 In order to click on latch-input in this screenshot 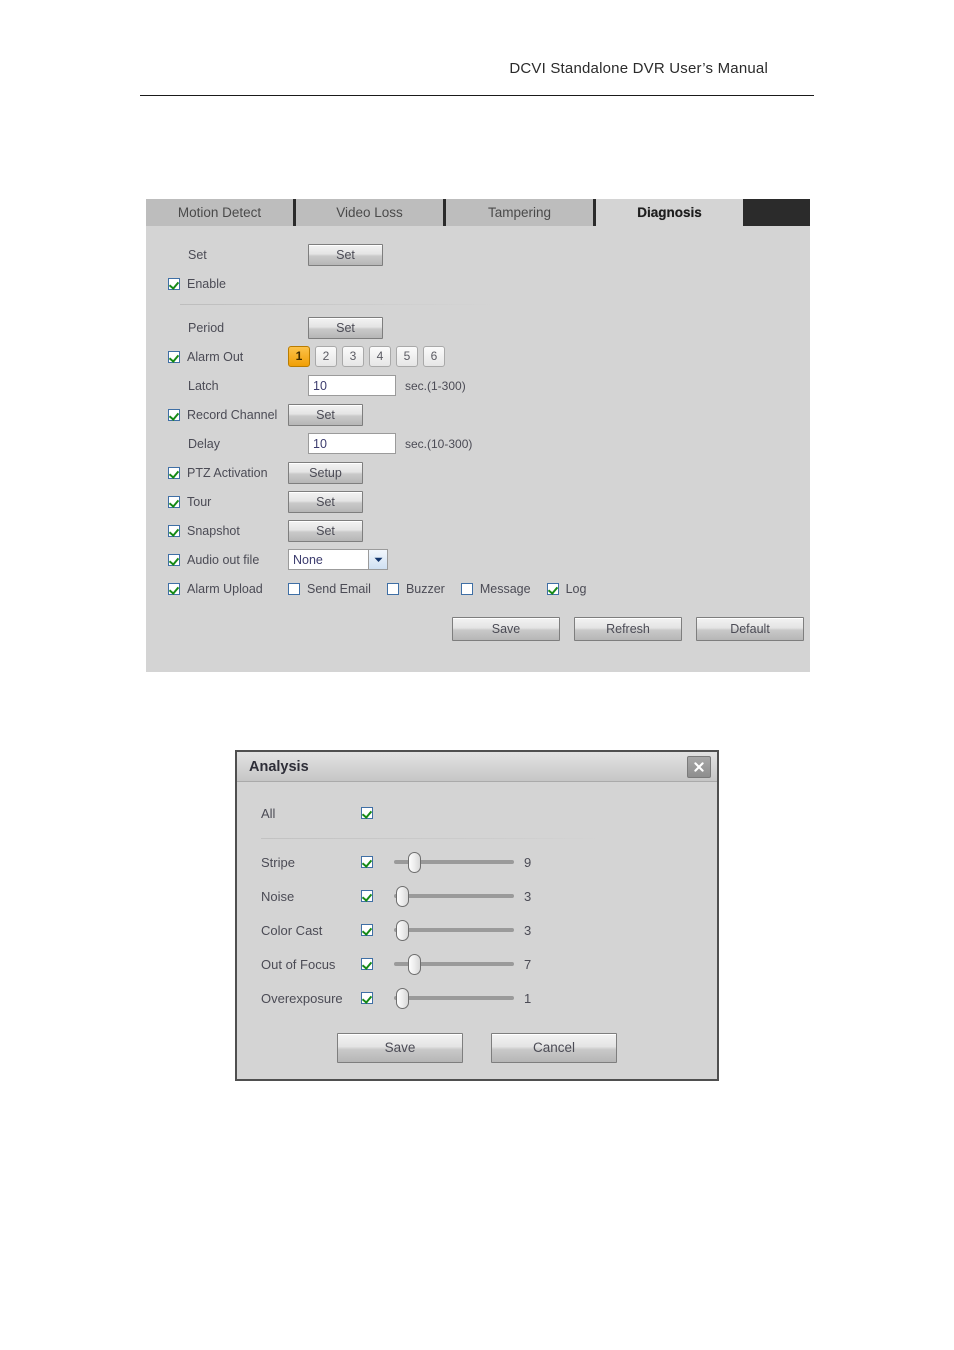, I will do `click(352, 385)`.